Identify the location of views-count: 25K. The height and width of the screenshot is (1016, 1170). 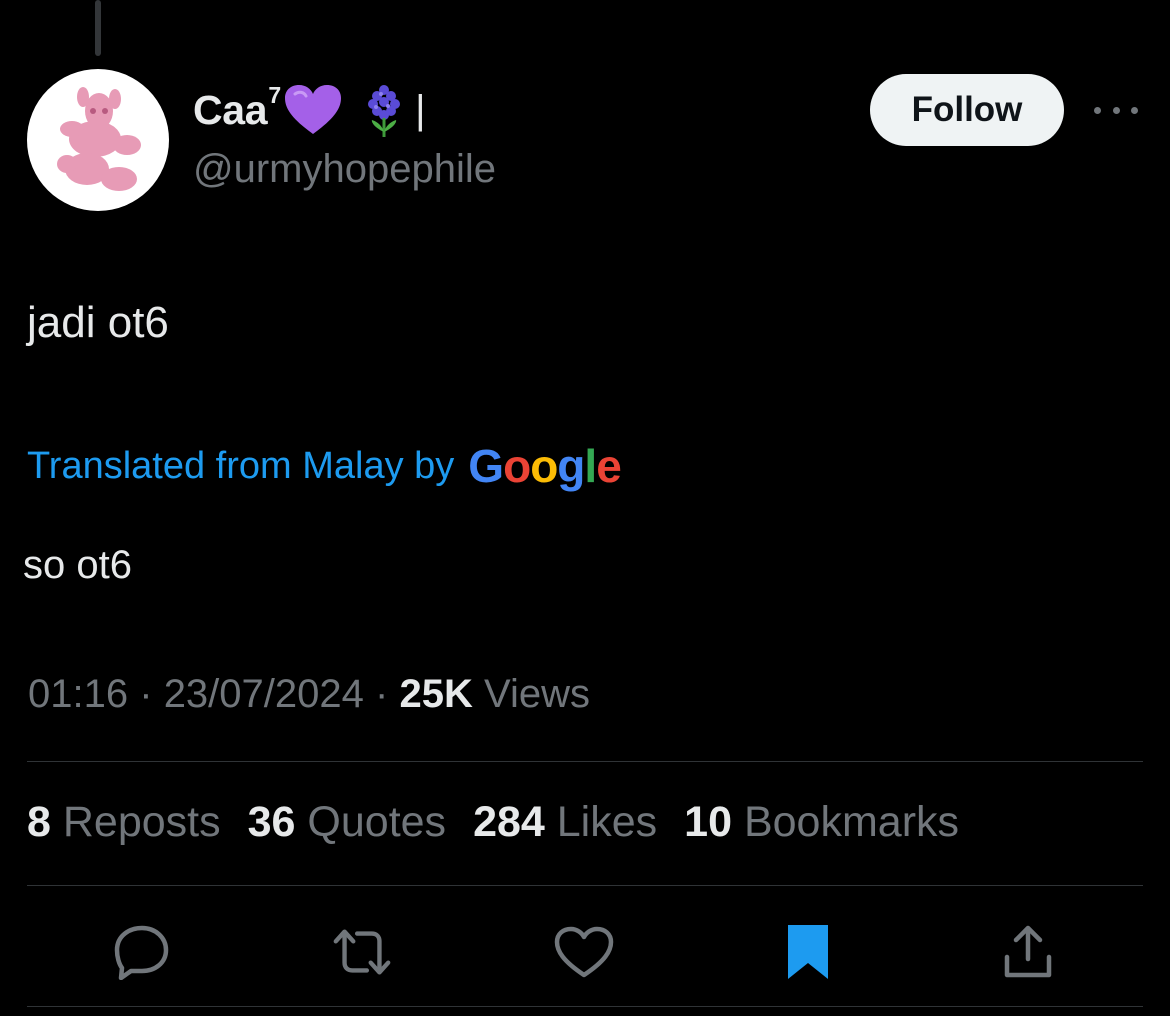
(436, 694).